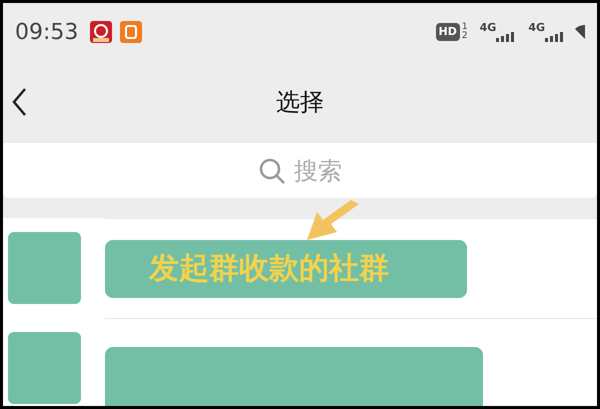 The width and height of the screenshot is (600, 409). What do you see at coordinates (19, 102) in the screenshot?
I see `back-icon` at bounding box center [19, 102].